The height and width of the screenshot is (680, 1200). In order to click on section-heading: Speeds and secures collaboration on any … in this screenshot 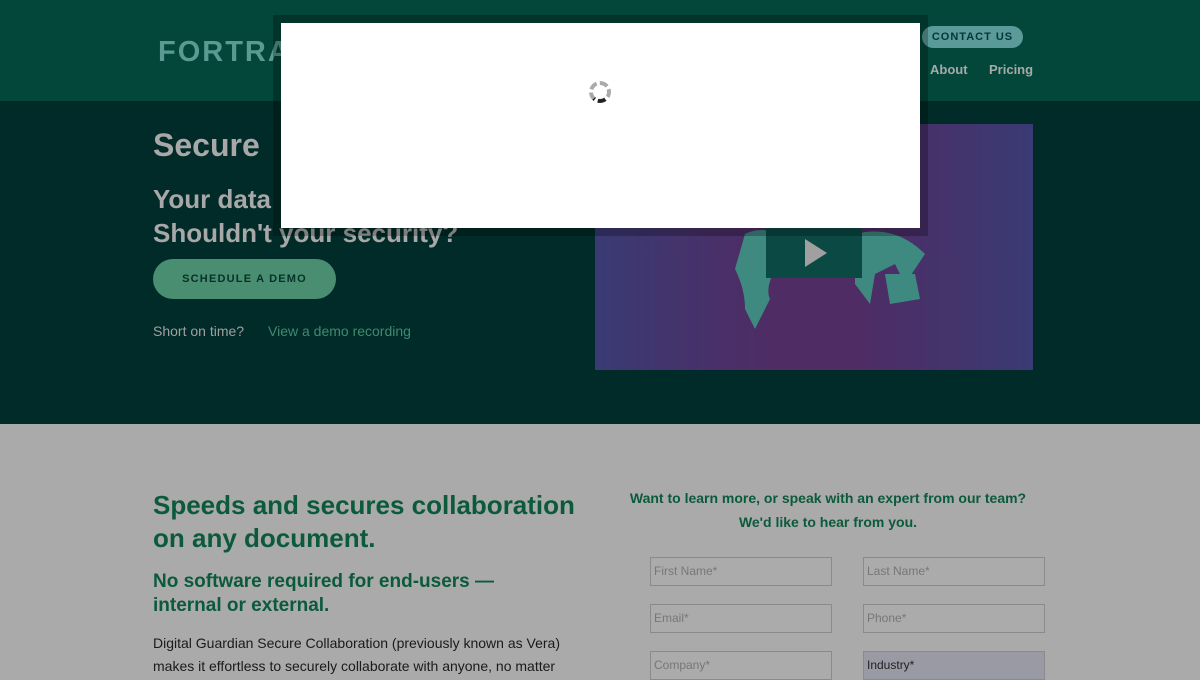, I will do `click(364, 521)`.